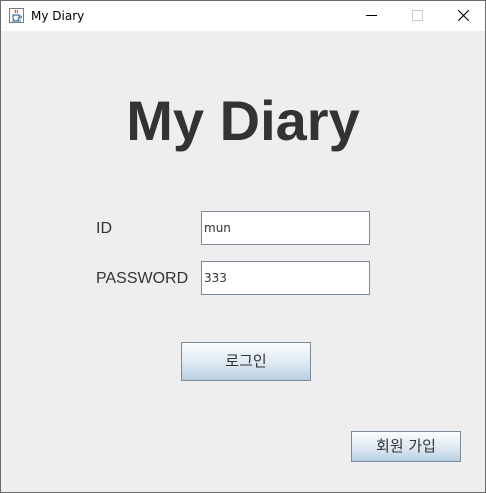  What do you see at coordinates (243, 120) in the screenshot?
I see `page-title: My Diary` at bounding box center [243, 120].